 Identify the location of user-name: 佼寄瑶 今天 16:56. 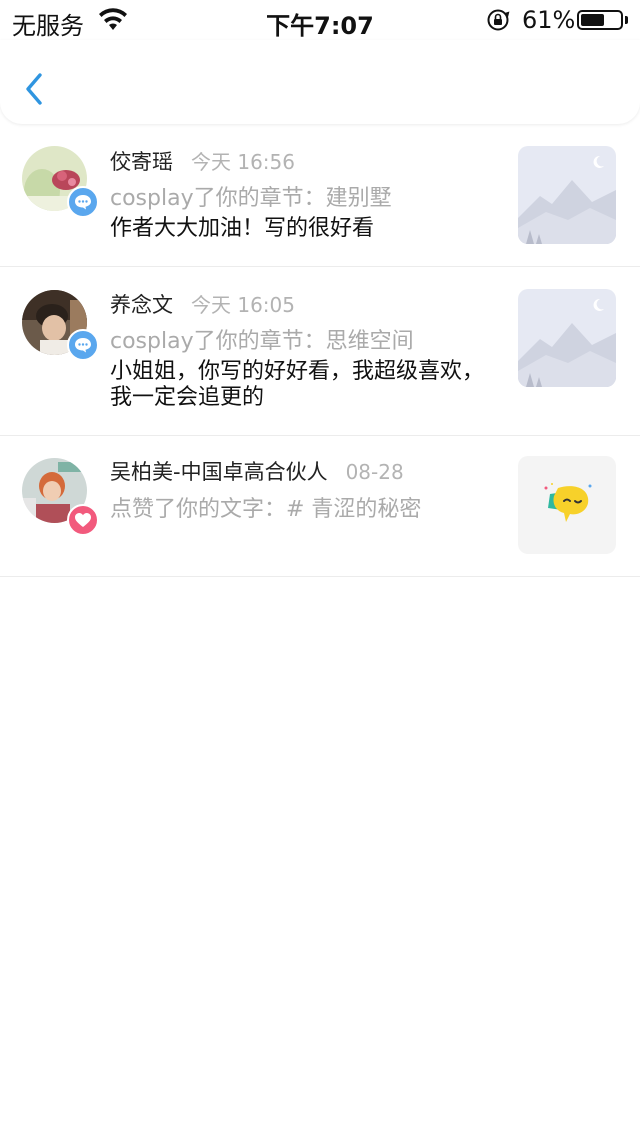
(202, 161).